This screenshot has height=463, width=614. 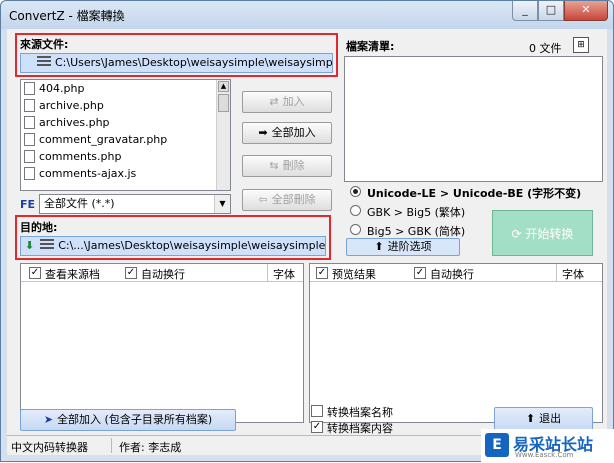 What do you see at coordinates (287, 102) in the screenshot?
I see `add-button: ⇄ 加入` at bounding box center [287, 102].